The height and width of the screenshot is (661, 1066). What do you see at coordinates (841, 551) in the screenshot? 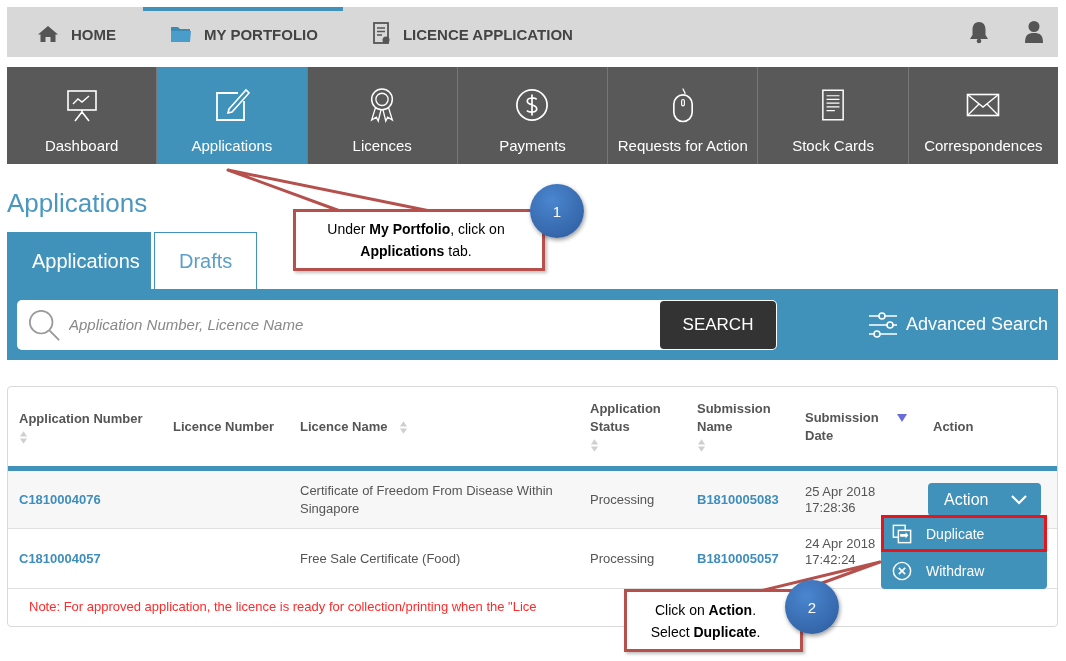
I see `table-cell-text: 24 Apr 2018 17:42:24` at bounding box center [841, 551].